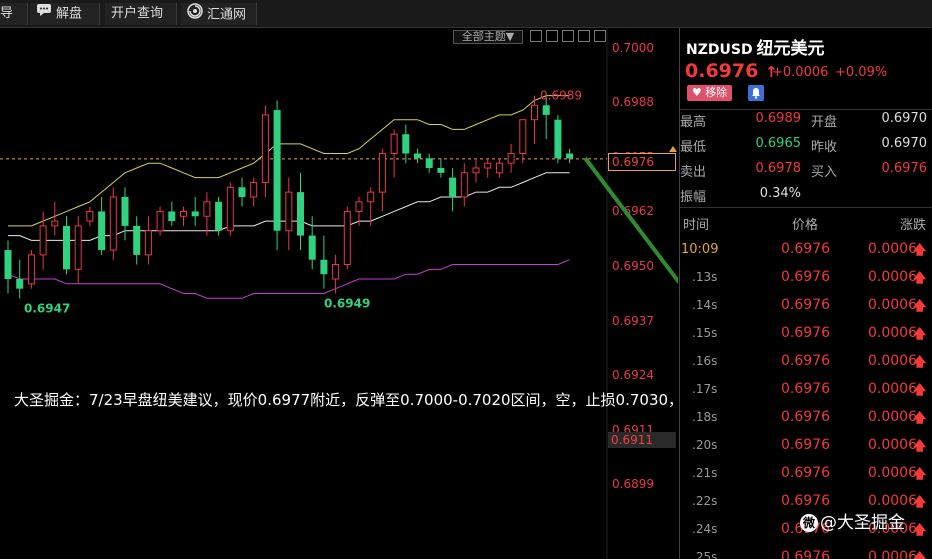  Describe the element at coordinates (705, 389) in the screenshot. I see `tick-time: .17s` at that location.